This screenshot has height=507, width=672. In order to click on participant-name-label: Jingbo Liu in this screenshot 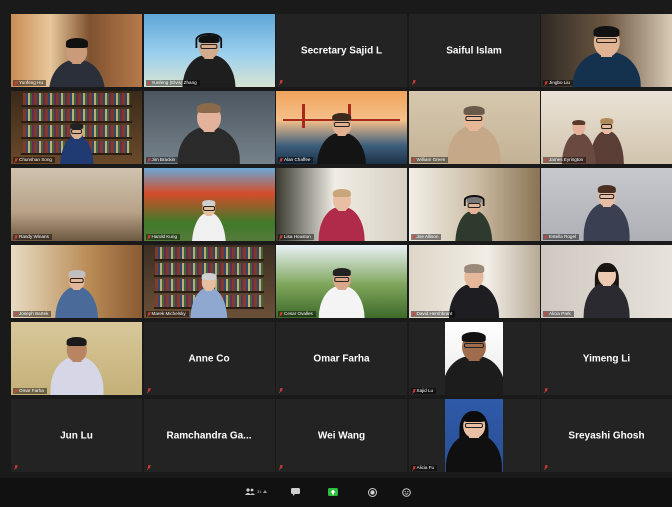, I will do `click(558, 83)`.